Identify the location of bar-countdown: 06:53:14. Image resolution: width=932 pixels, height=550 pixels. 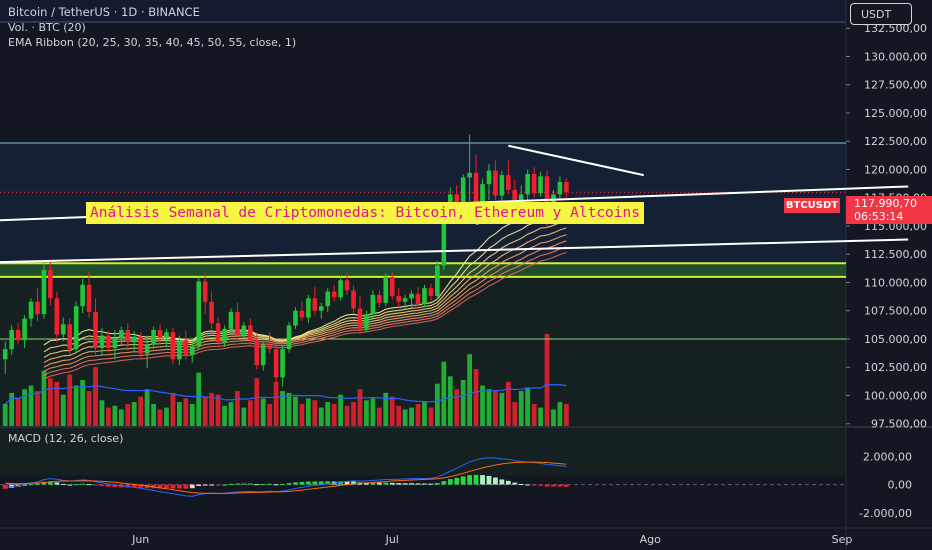
(879, 216).